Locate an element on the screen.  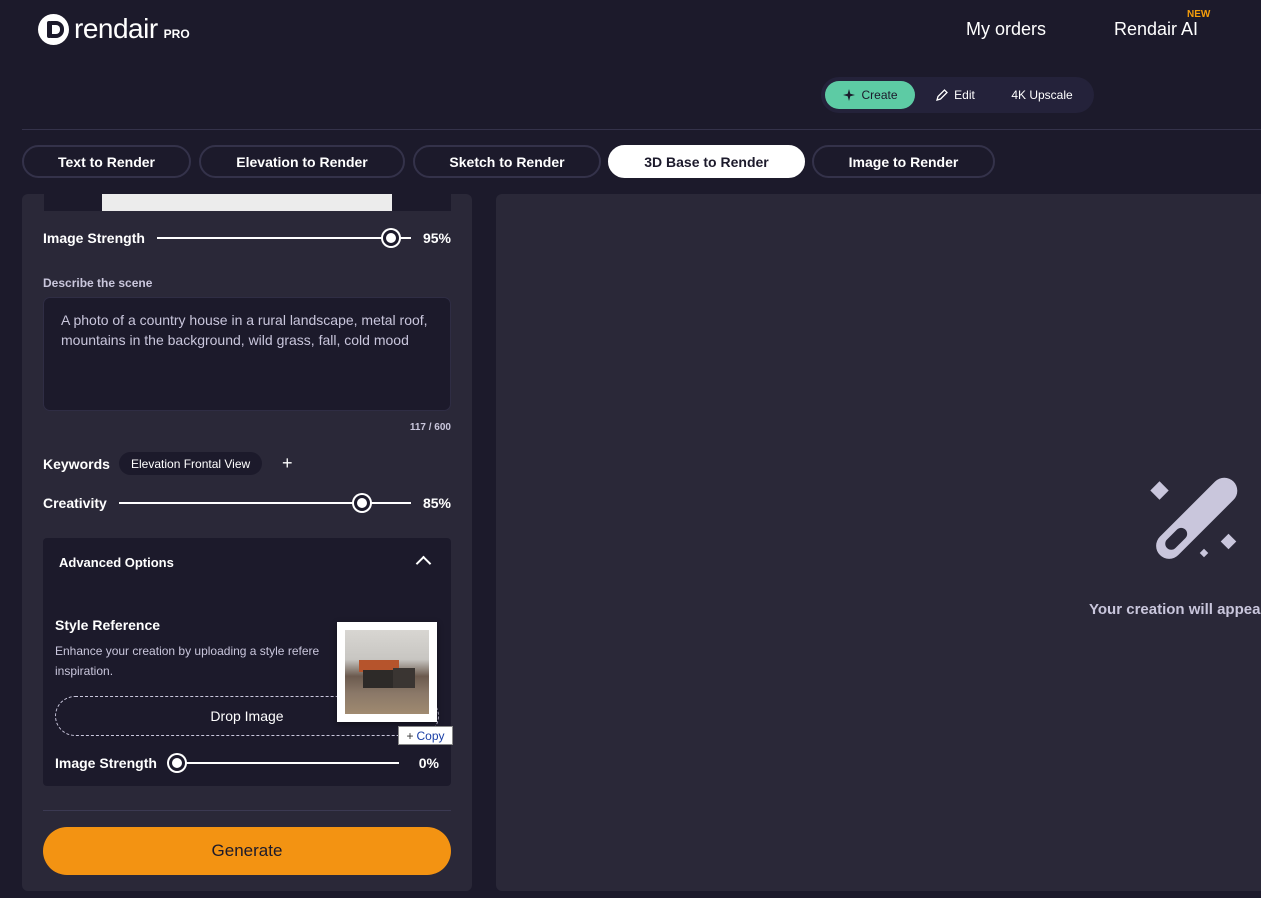
creativity-handle is located at coordinates (362, 503).